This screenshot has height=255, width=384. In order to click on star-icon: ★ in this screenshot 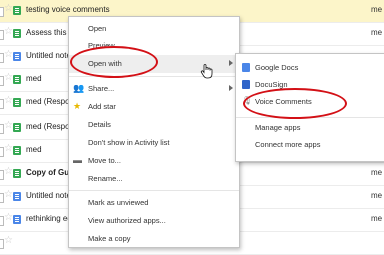, I will do `click(77, 106)`.